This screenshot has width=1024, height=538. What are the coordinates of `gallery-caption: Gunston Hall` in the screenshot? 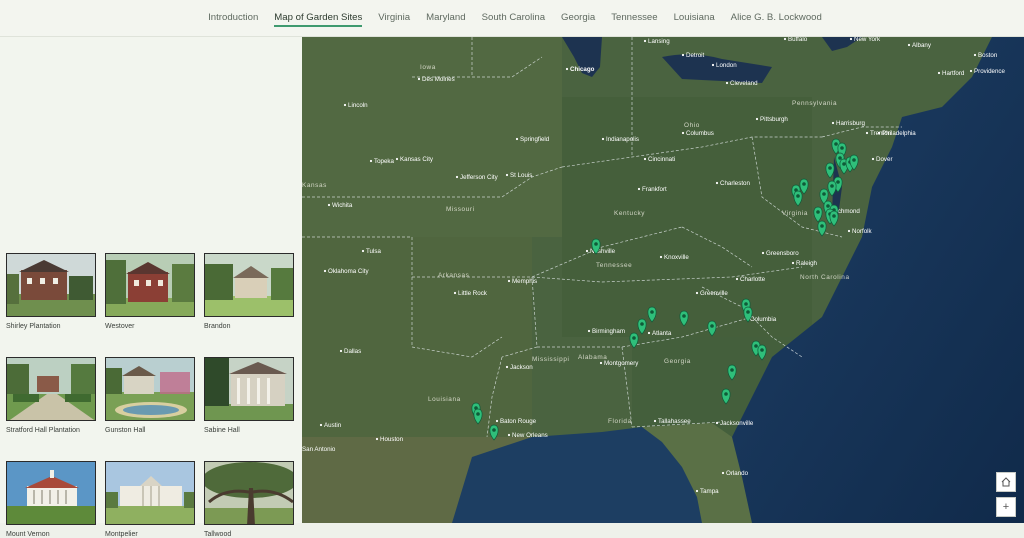 It's located at (125, 430).